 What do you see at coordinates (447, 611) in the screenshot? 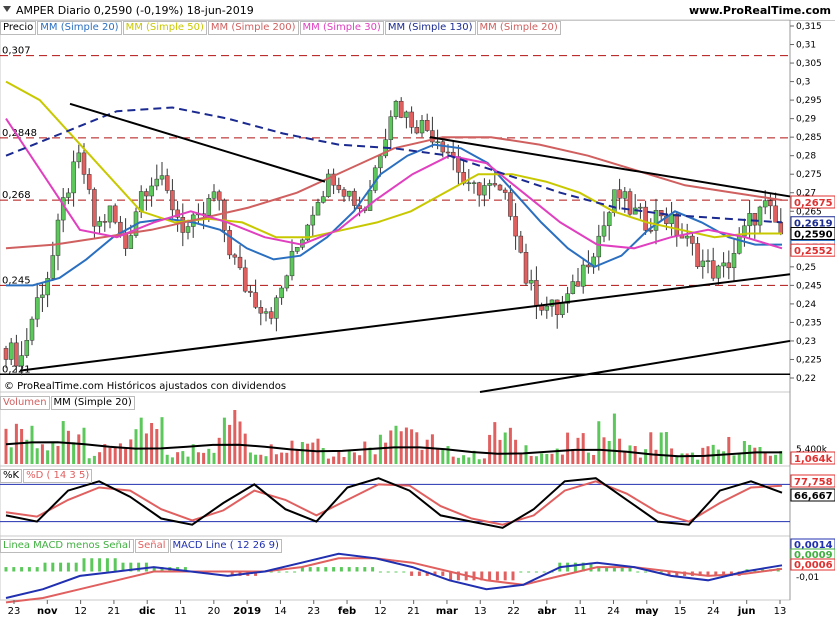
I see `x-tick-label: mar` at bounding box center [447, 611].